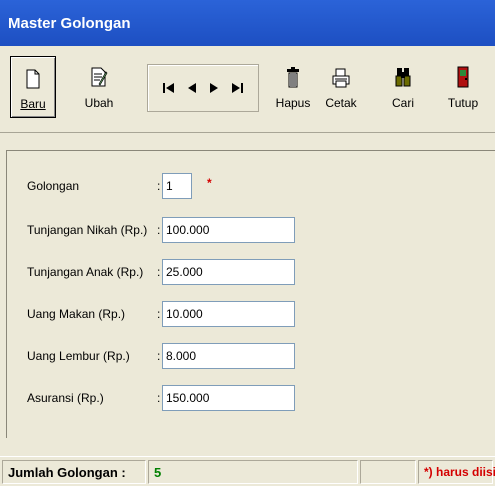 The height and width of the screenshot is (486, 495). Describe the element at coordinates (65, 398) in the screenshot. I see `asuransi-label: Asuransi (Rp.)` at that location.